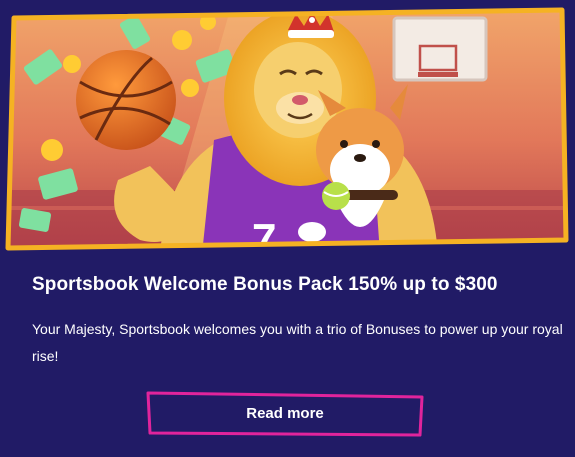 Image resolution: width=575 pixels, height=457 pixels. What do you see at coordinates (126, 100) in the screenshot?
I see `basketball-icon` at bounding box center [126, 100].